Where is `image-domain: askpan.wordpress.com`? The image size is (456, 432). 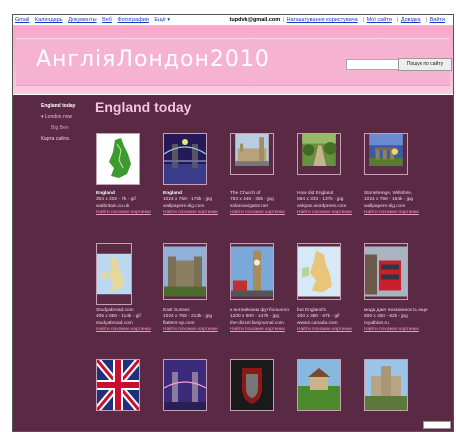
image-domain: askpan.wordpress.com is located at coordinates (322, 206).